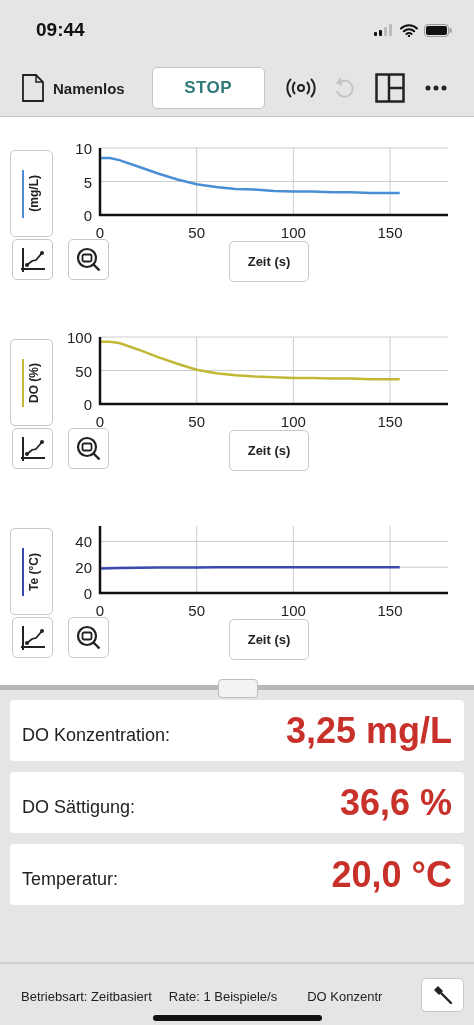 The image size is (474, 1025). I want to click on tick-label: 40, so click(83, 542).